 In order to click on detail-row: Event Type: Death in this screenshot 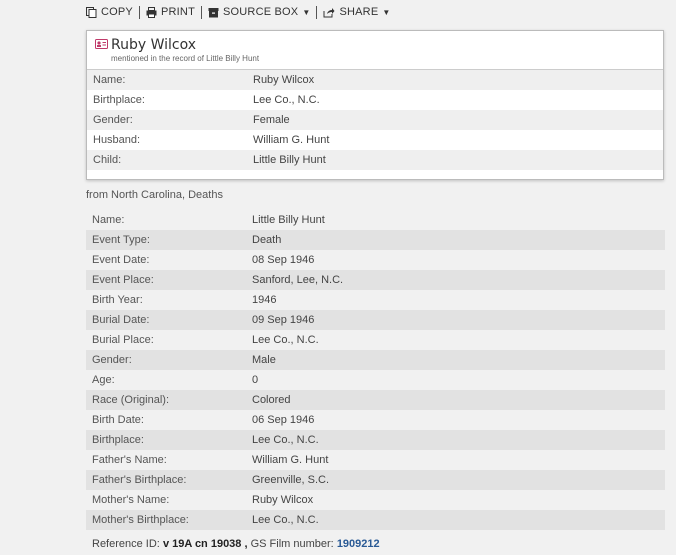, I will do `click(375, 240)`.